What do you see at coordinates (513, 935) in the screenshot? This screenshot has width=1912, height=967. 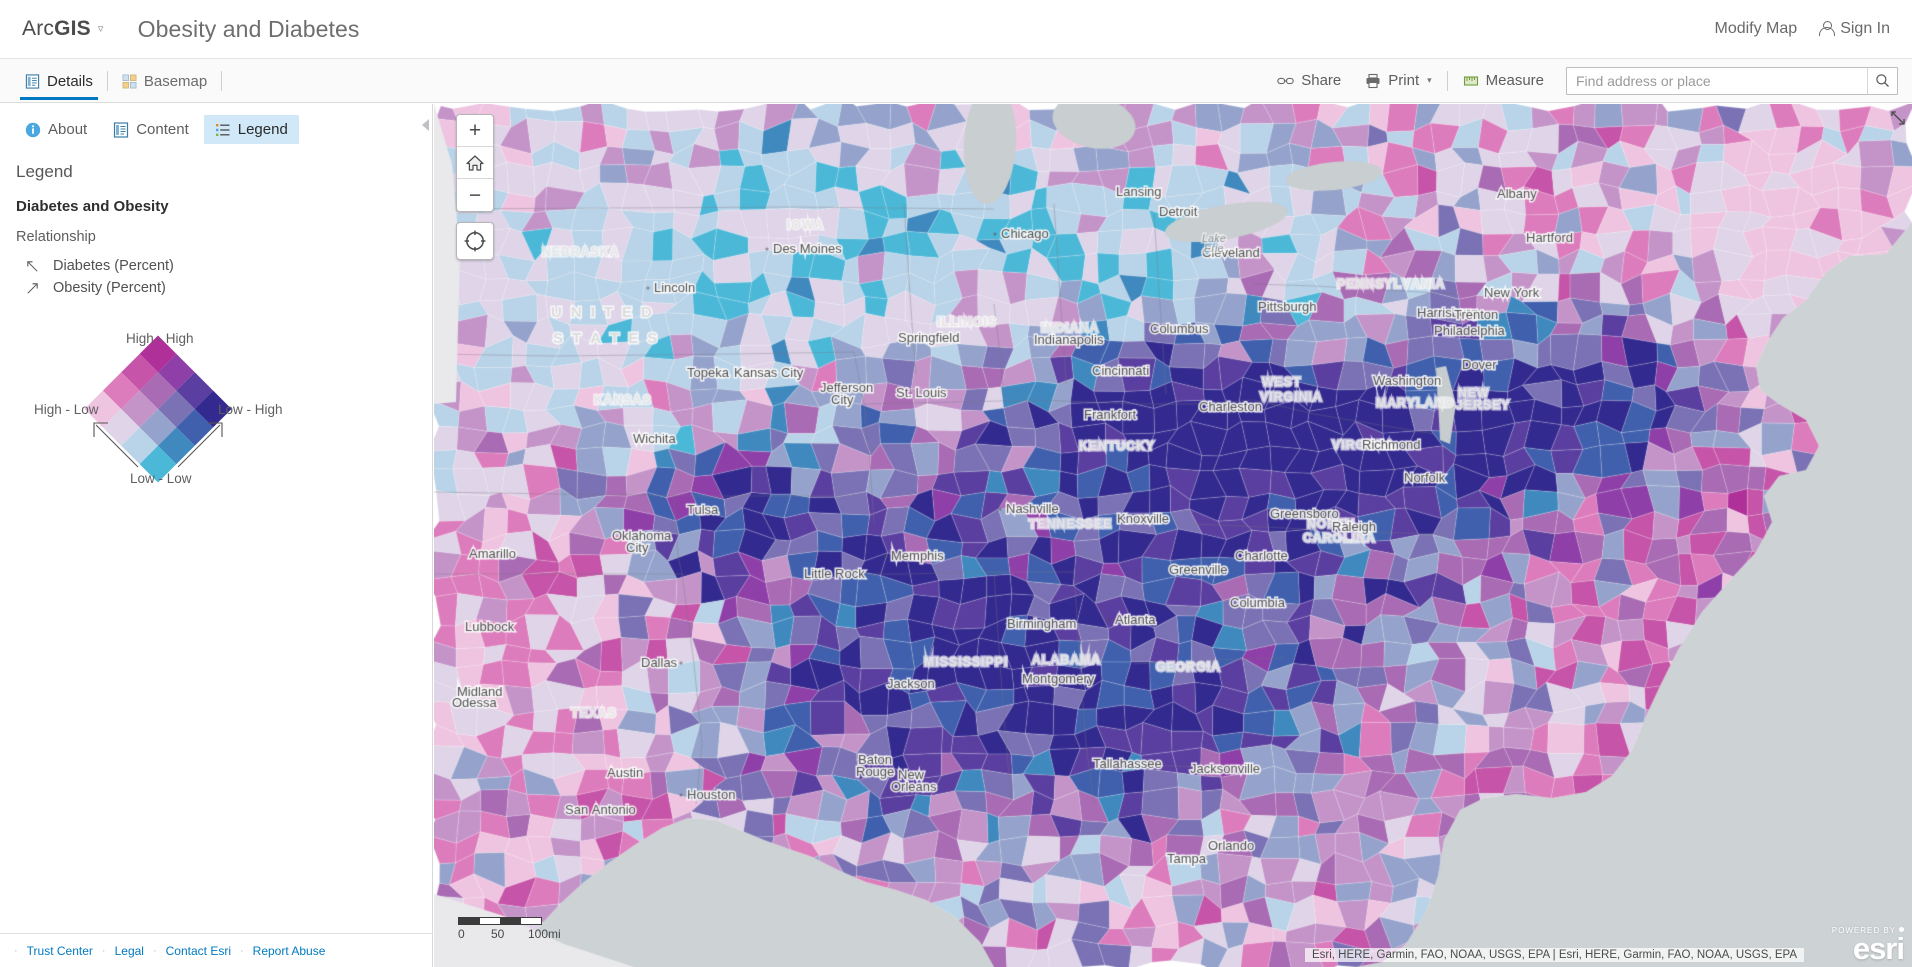 I see `scale-bar-labels: 0 50 100mi` at bounding box center [513, 935].